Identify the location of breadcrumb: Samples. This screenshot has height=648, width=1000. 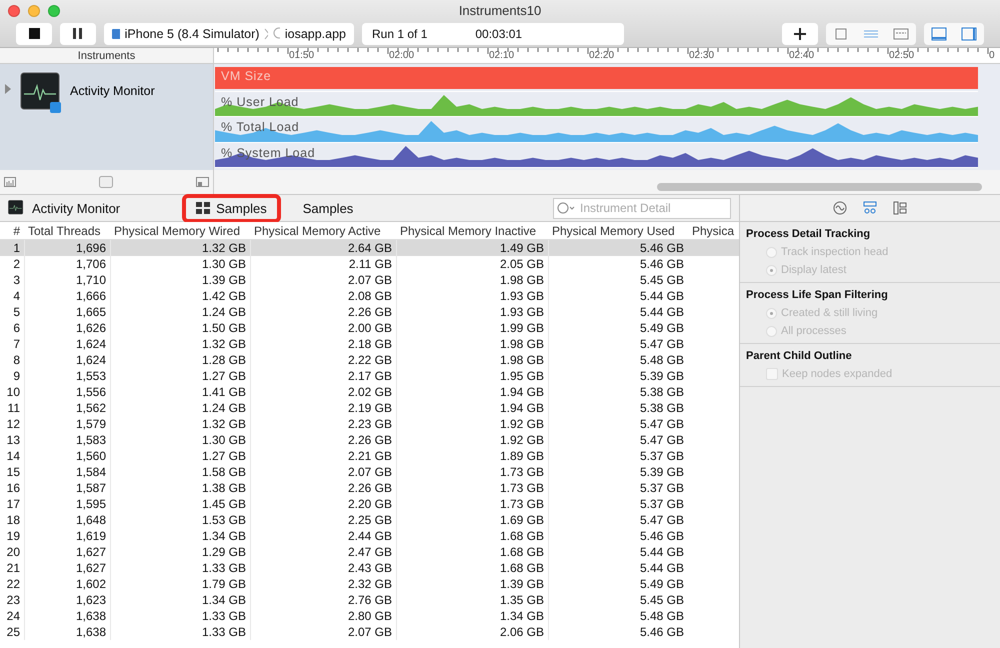
(328, 208).